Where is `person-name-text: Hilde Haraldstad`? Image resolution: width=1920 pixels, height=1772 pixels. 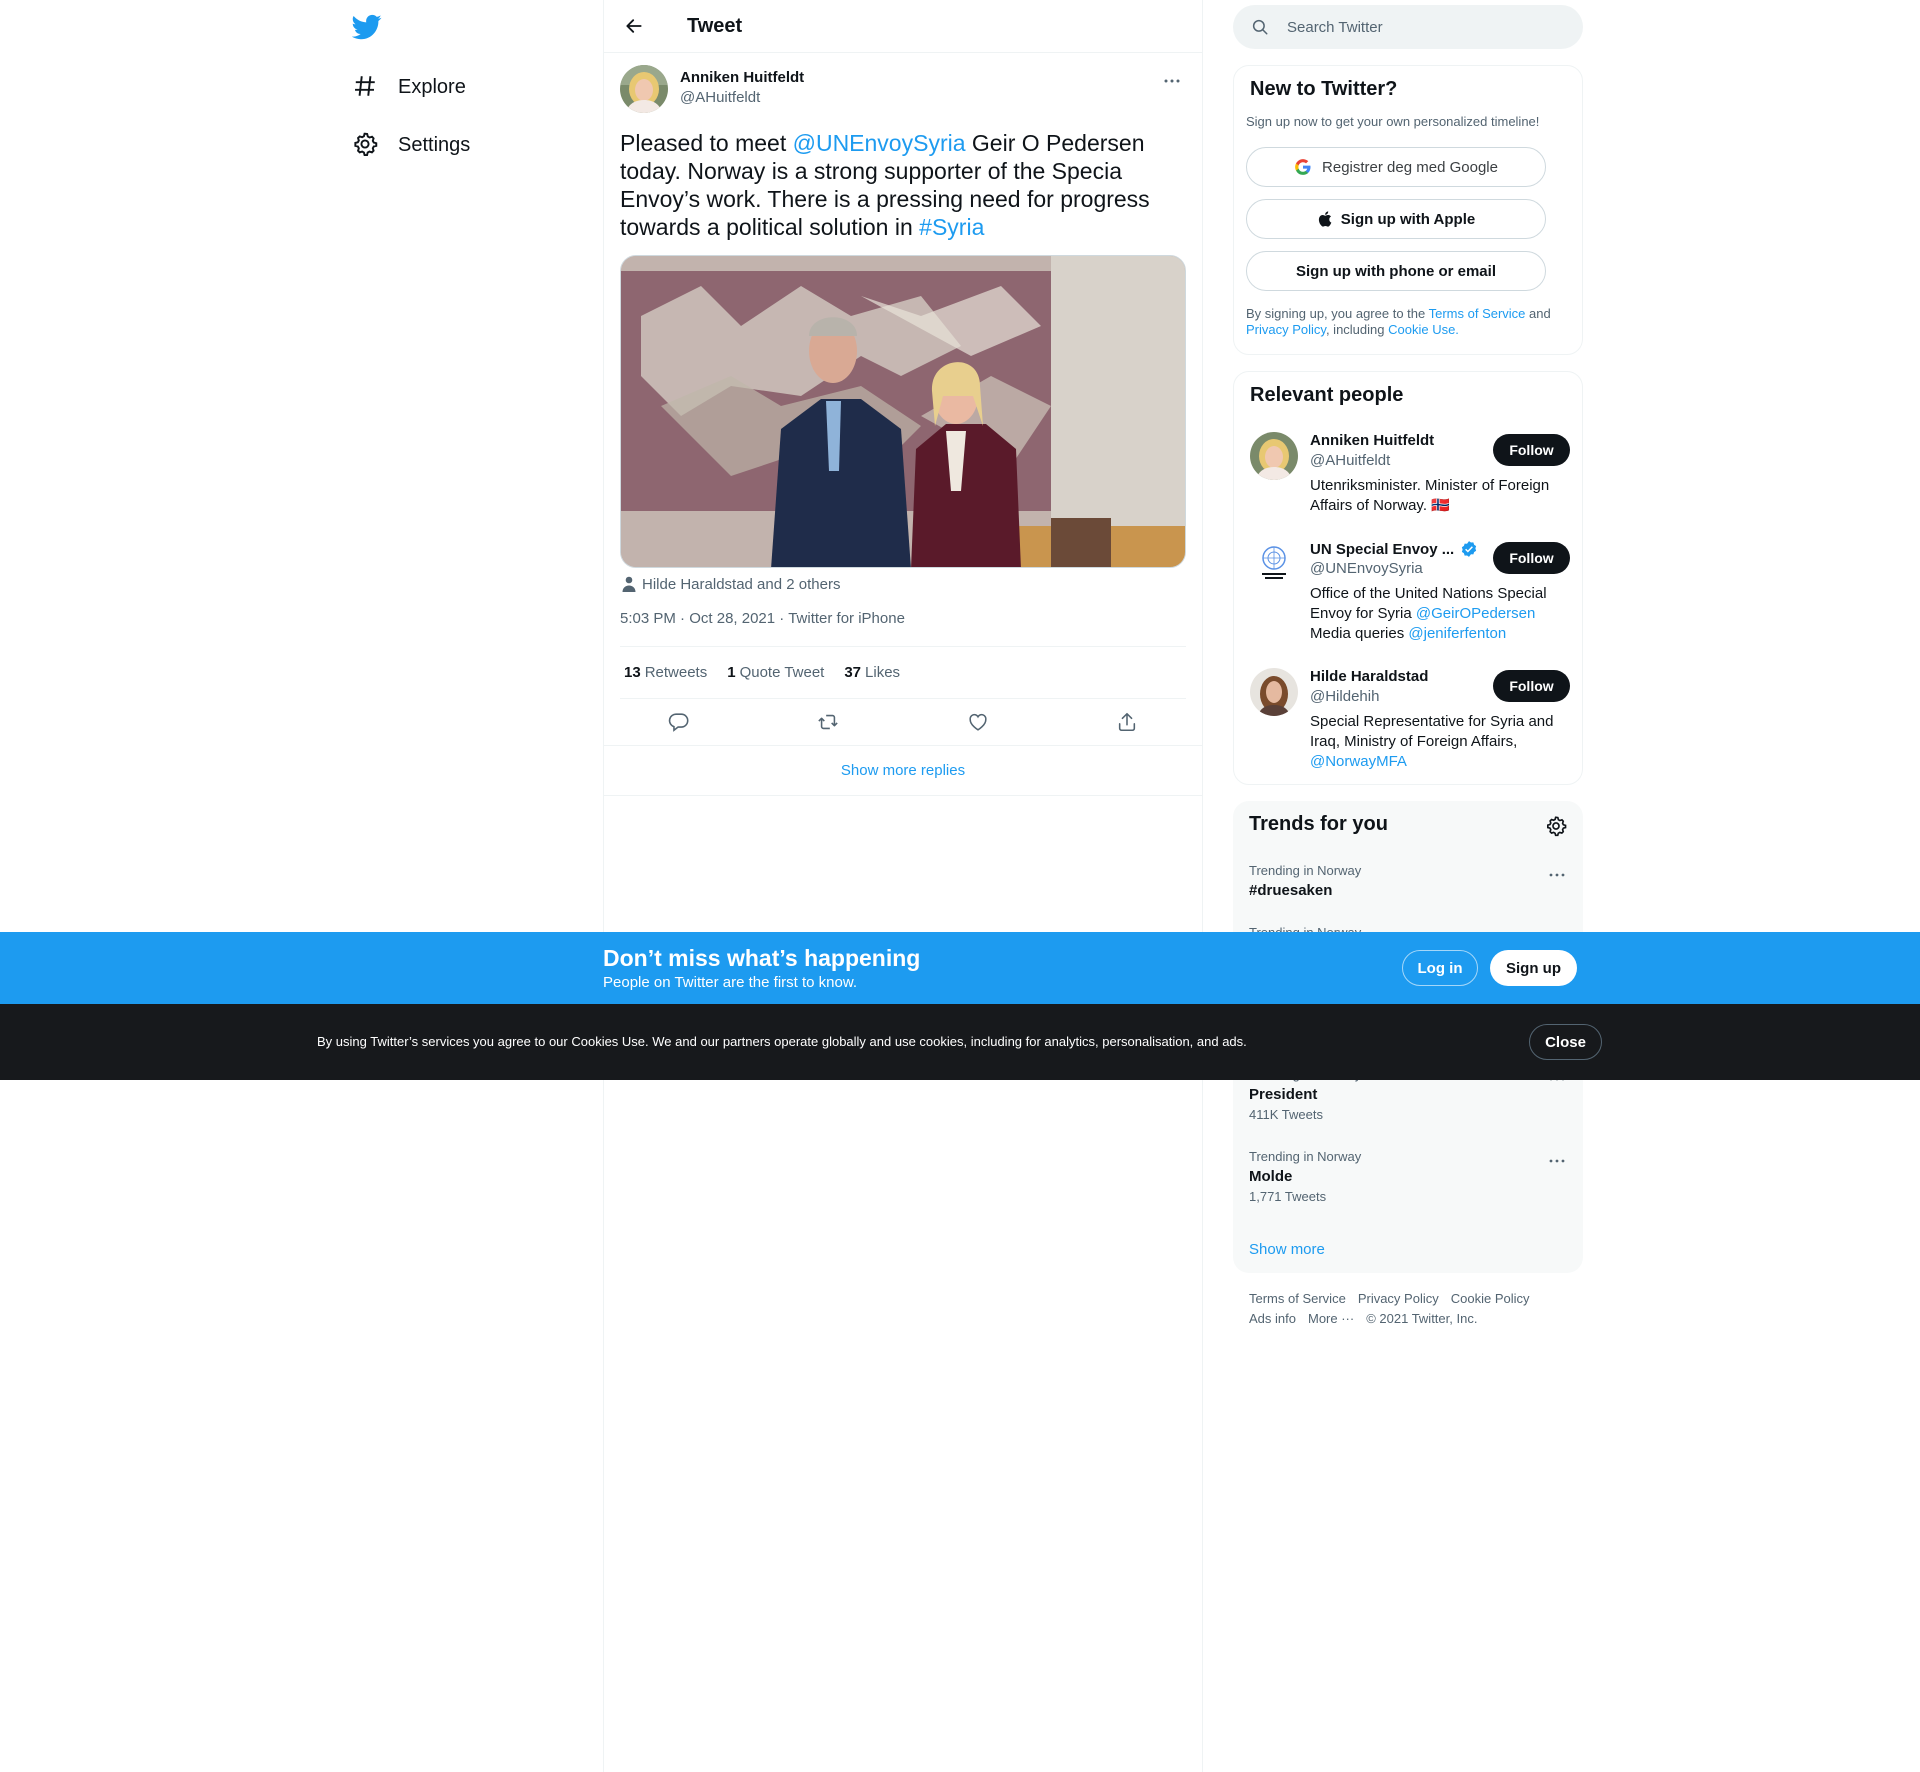 person-name-text: Hilde Haraldstad is located at coordinates (1369, 676).